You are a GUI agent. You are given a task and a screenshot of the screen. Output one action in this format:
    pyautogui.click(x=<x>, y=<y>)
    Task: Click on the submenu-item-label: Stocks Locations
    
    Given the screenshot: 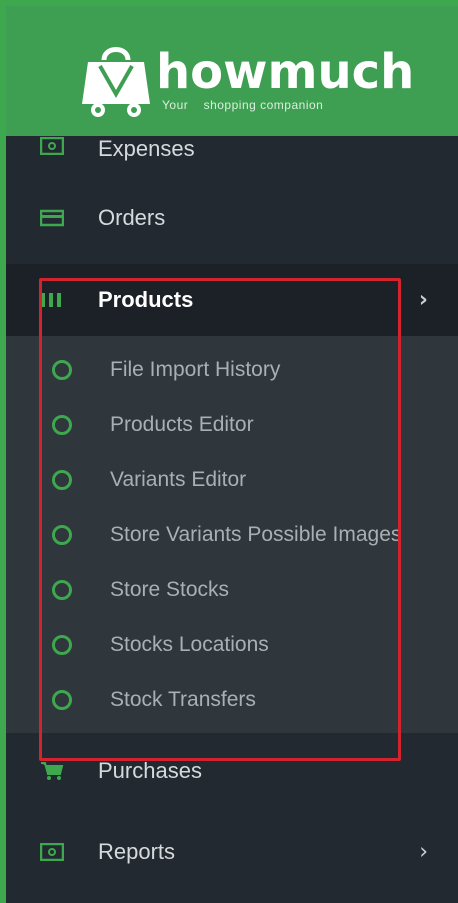 What is the action you would take?
    pyautogui.click(x=189, y=644)
    